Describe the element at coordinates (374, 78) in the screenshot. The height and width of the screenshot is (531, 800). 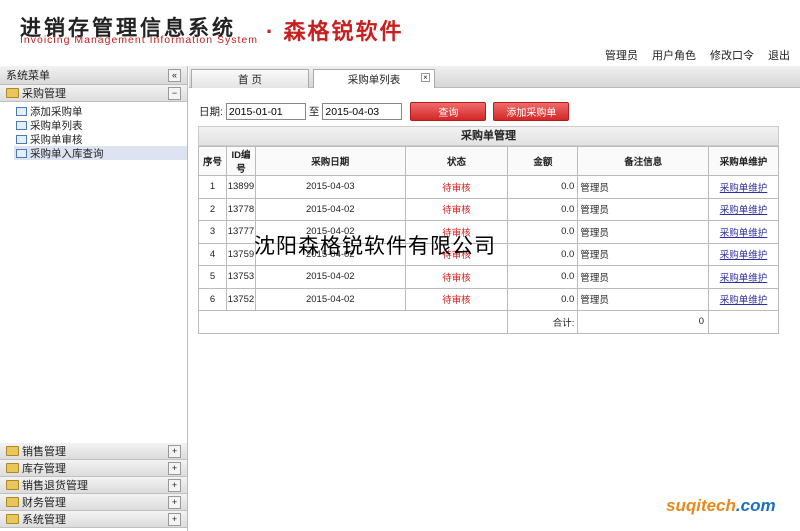
I see `tab-order-list: 采购单列表 ×` at that location.